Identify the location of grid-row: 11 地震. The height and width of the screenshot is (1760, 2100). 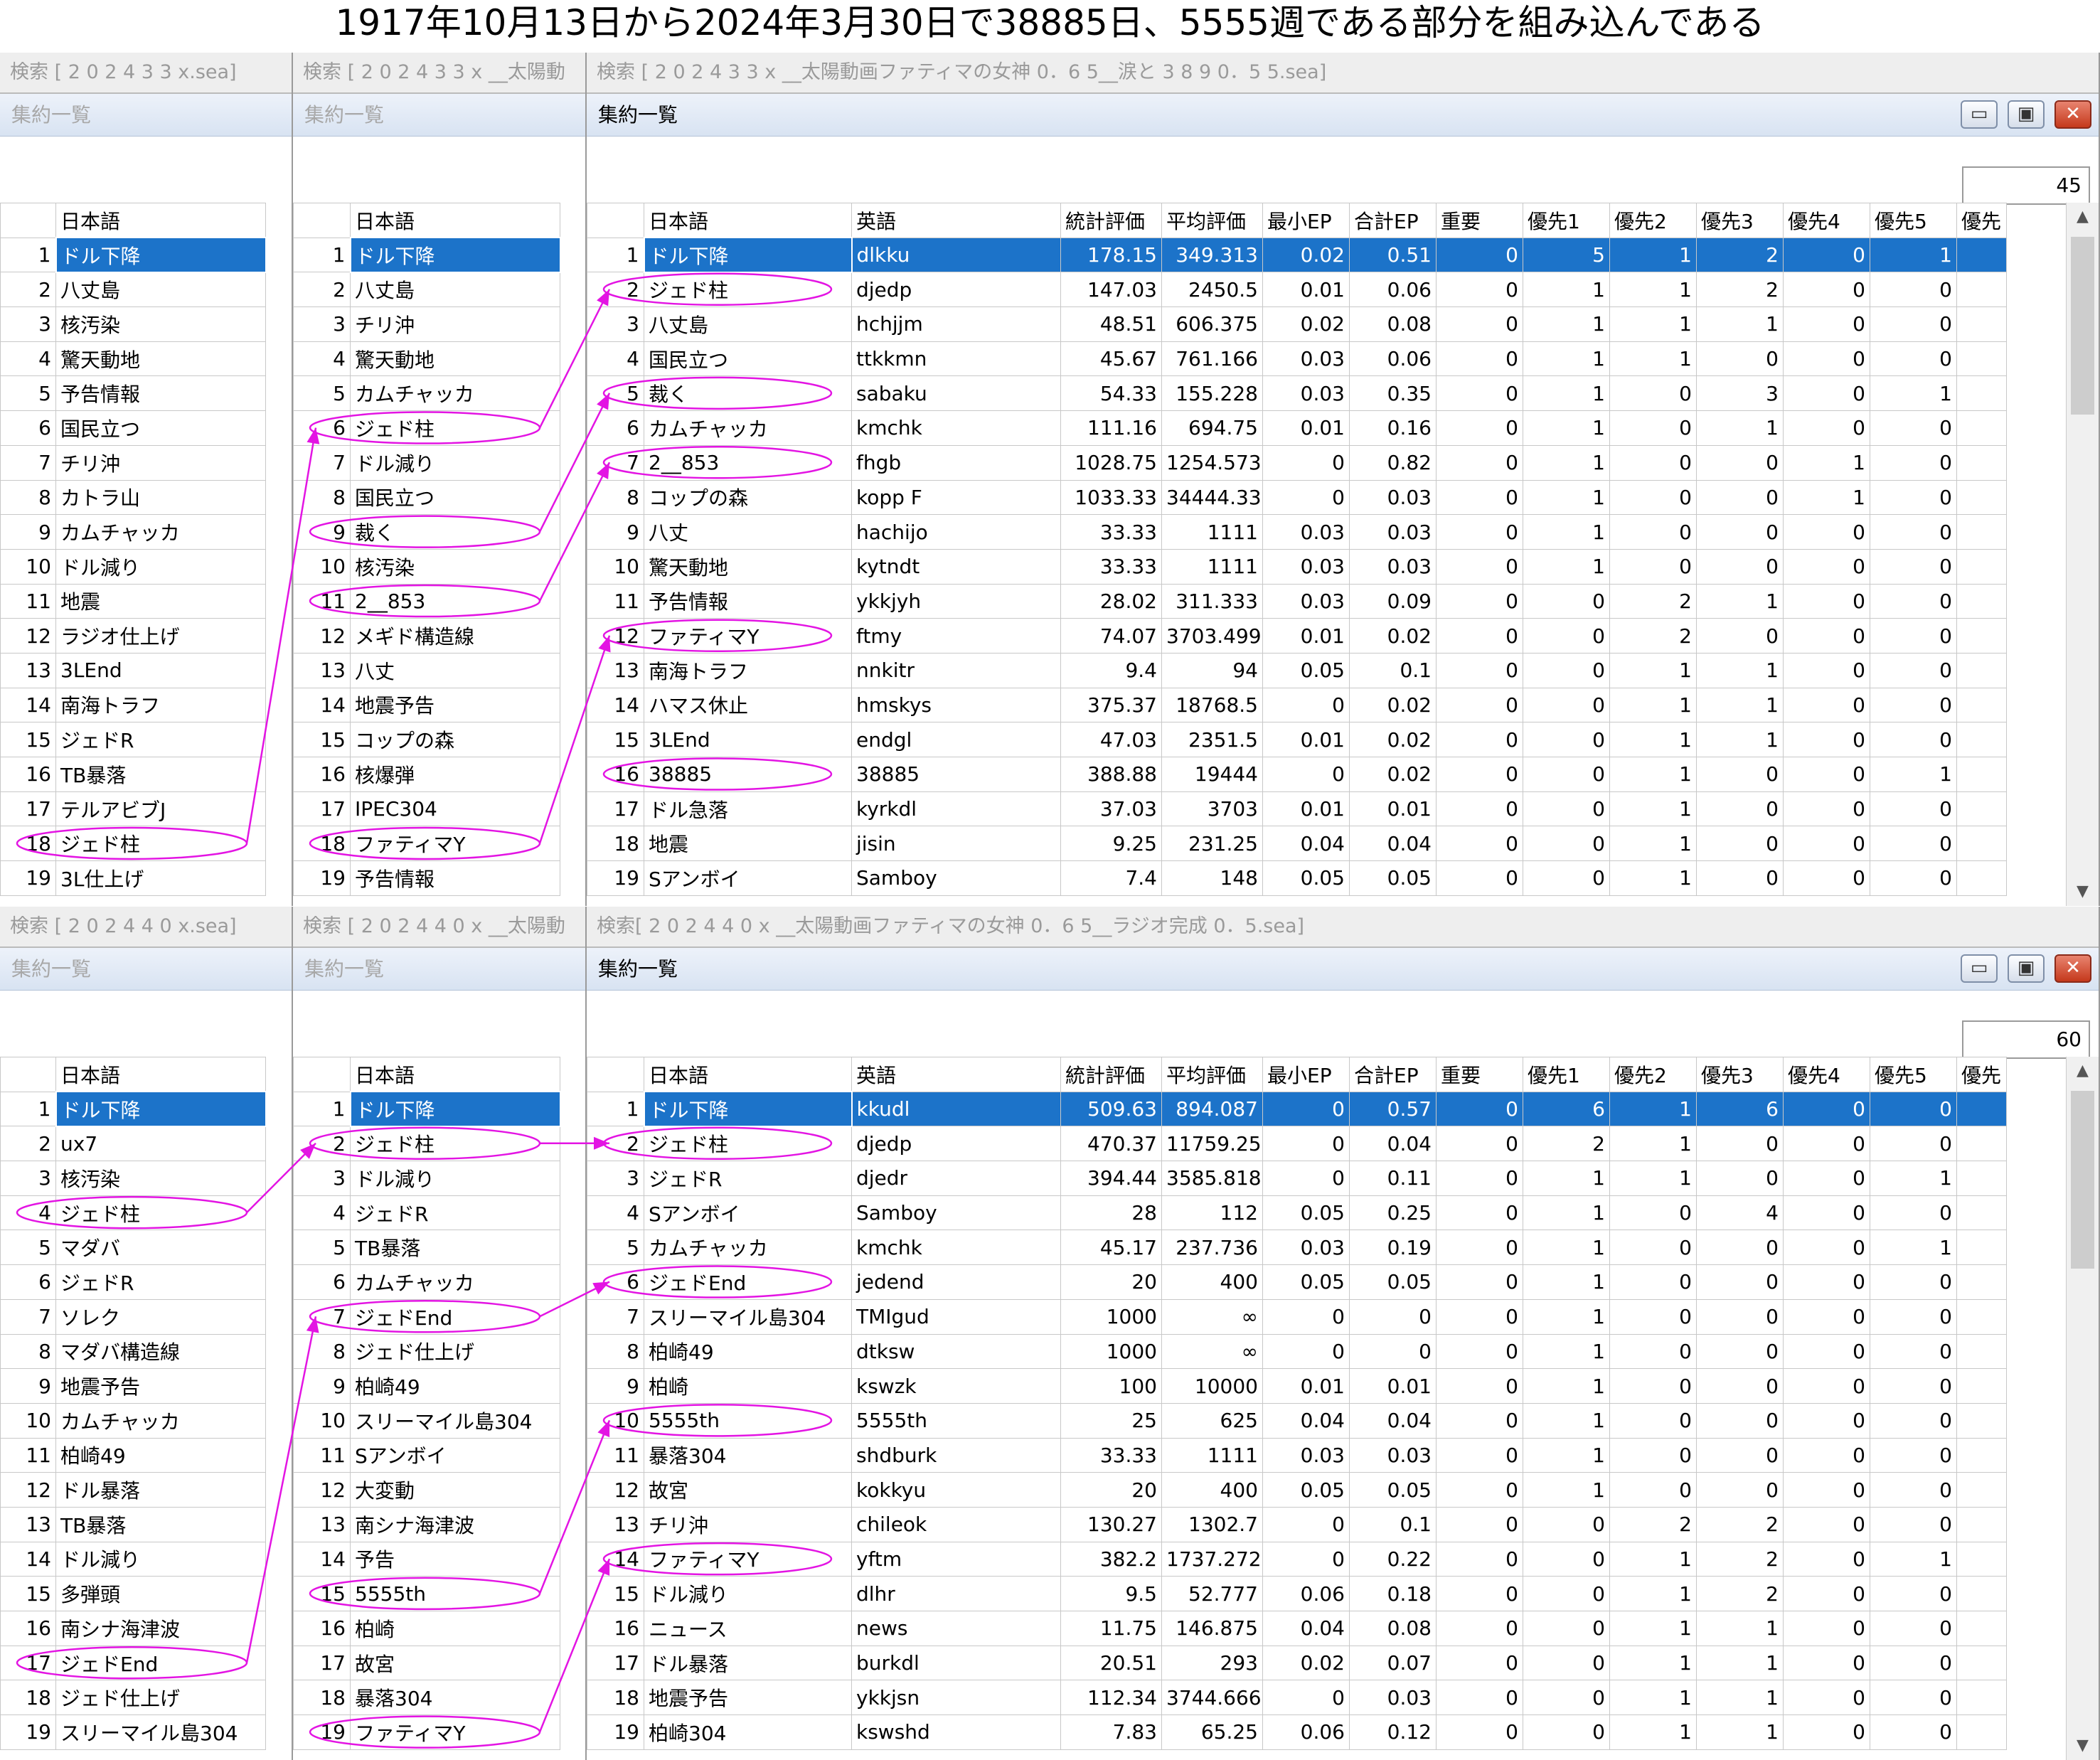
(133, 601).